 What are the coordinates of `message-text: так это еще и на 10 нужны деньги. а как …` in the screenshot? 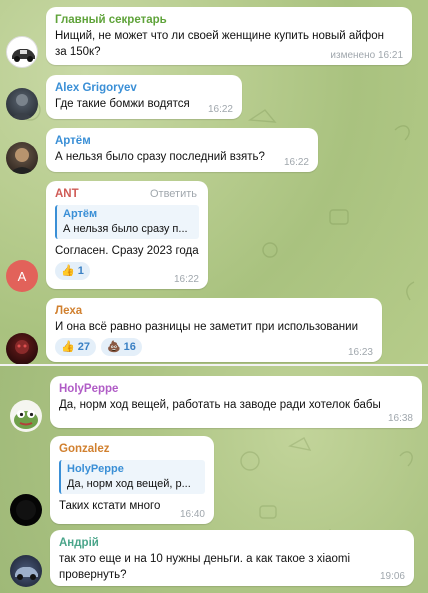 It's located at (205, 559).